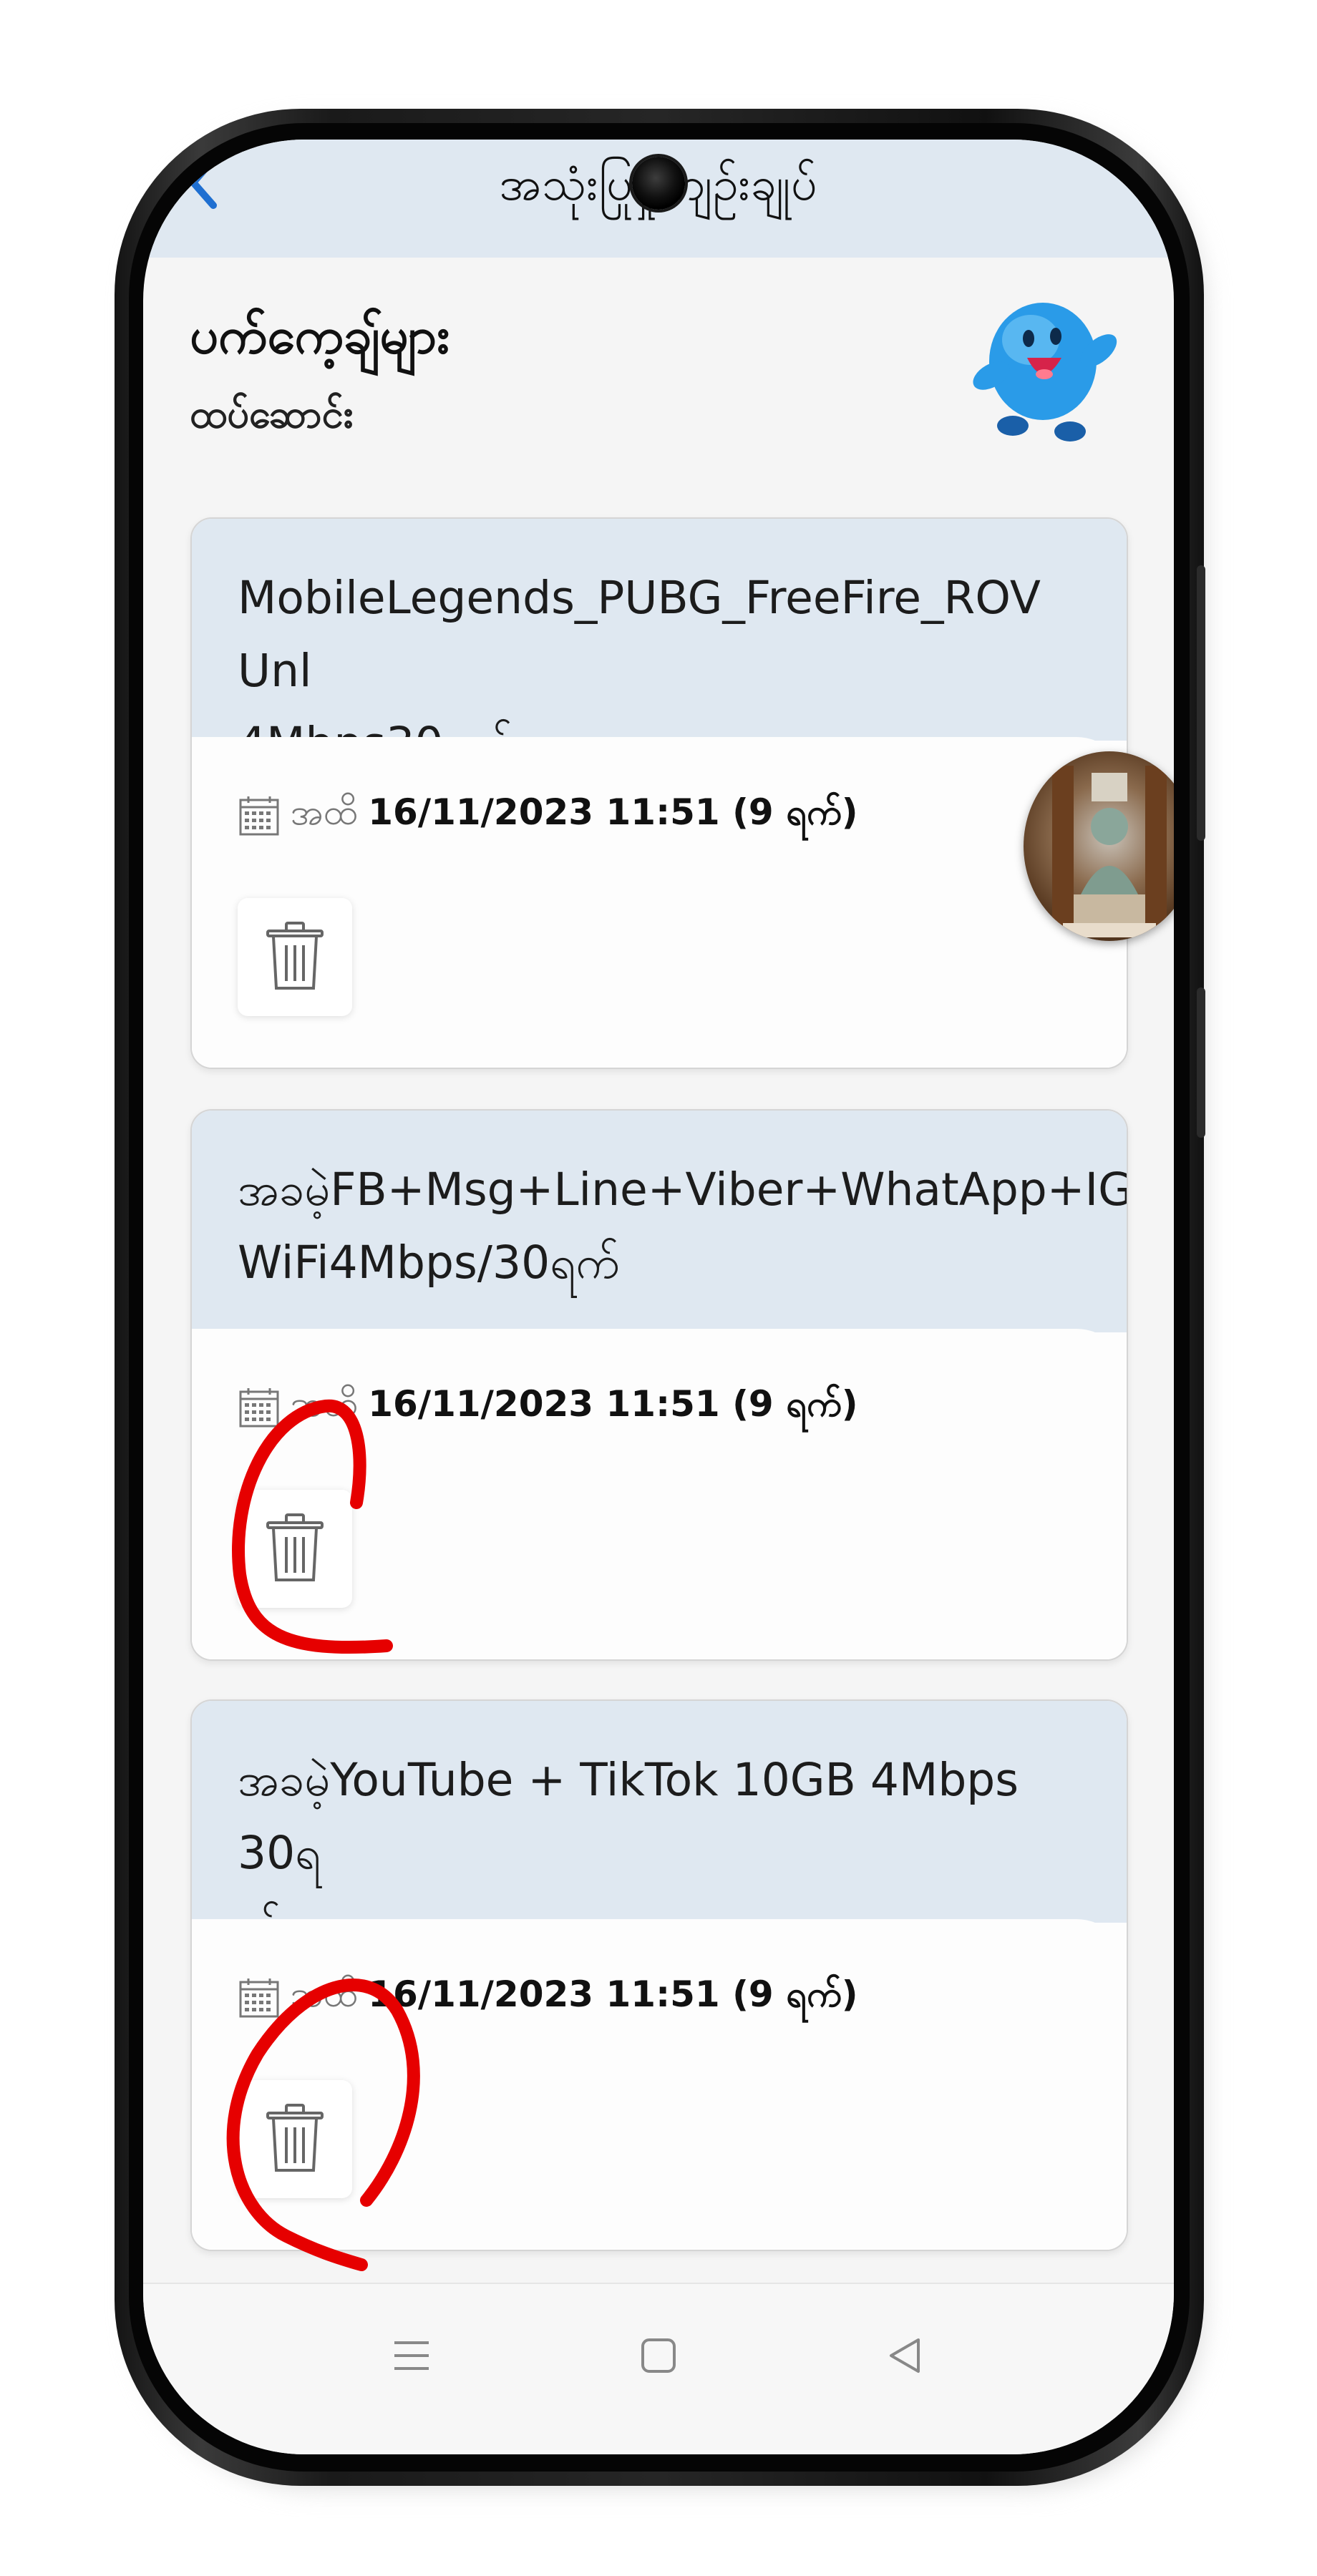 This screenshot has width=1317, height=2576. What do you see at coordinates (319, 335) in the screenshot?
I see `section-title: ပက်ကေ့ချ်များ` at bounding box center [319, 335].